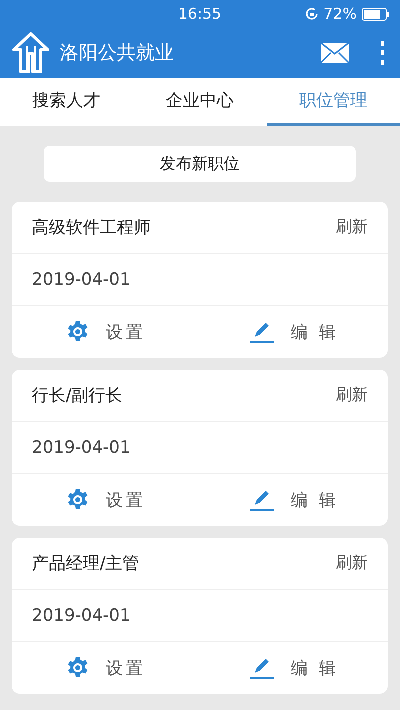  I want to click on mail-icon, so click(335, 53).